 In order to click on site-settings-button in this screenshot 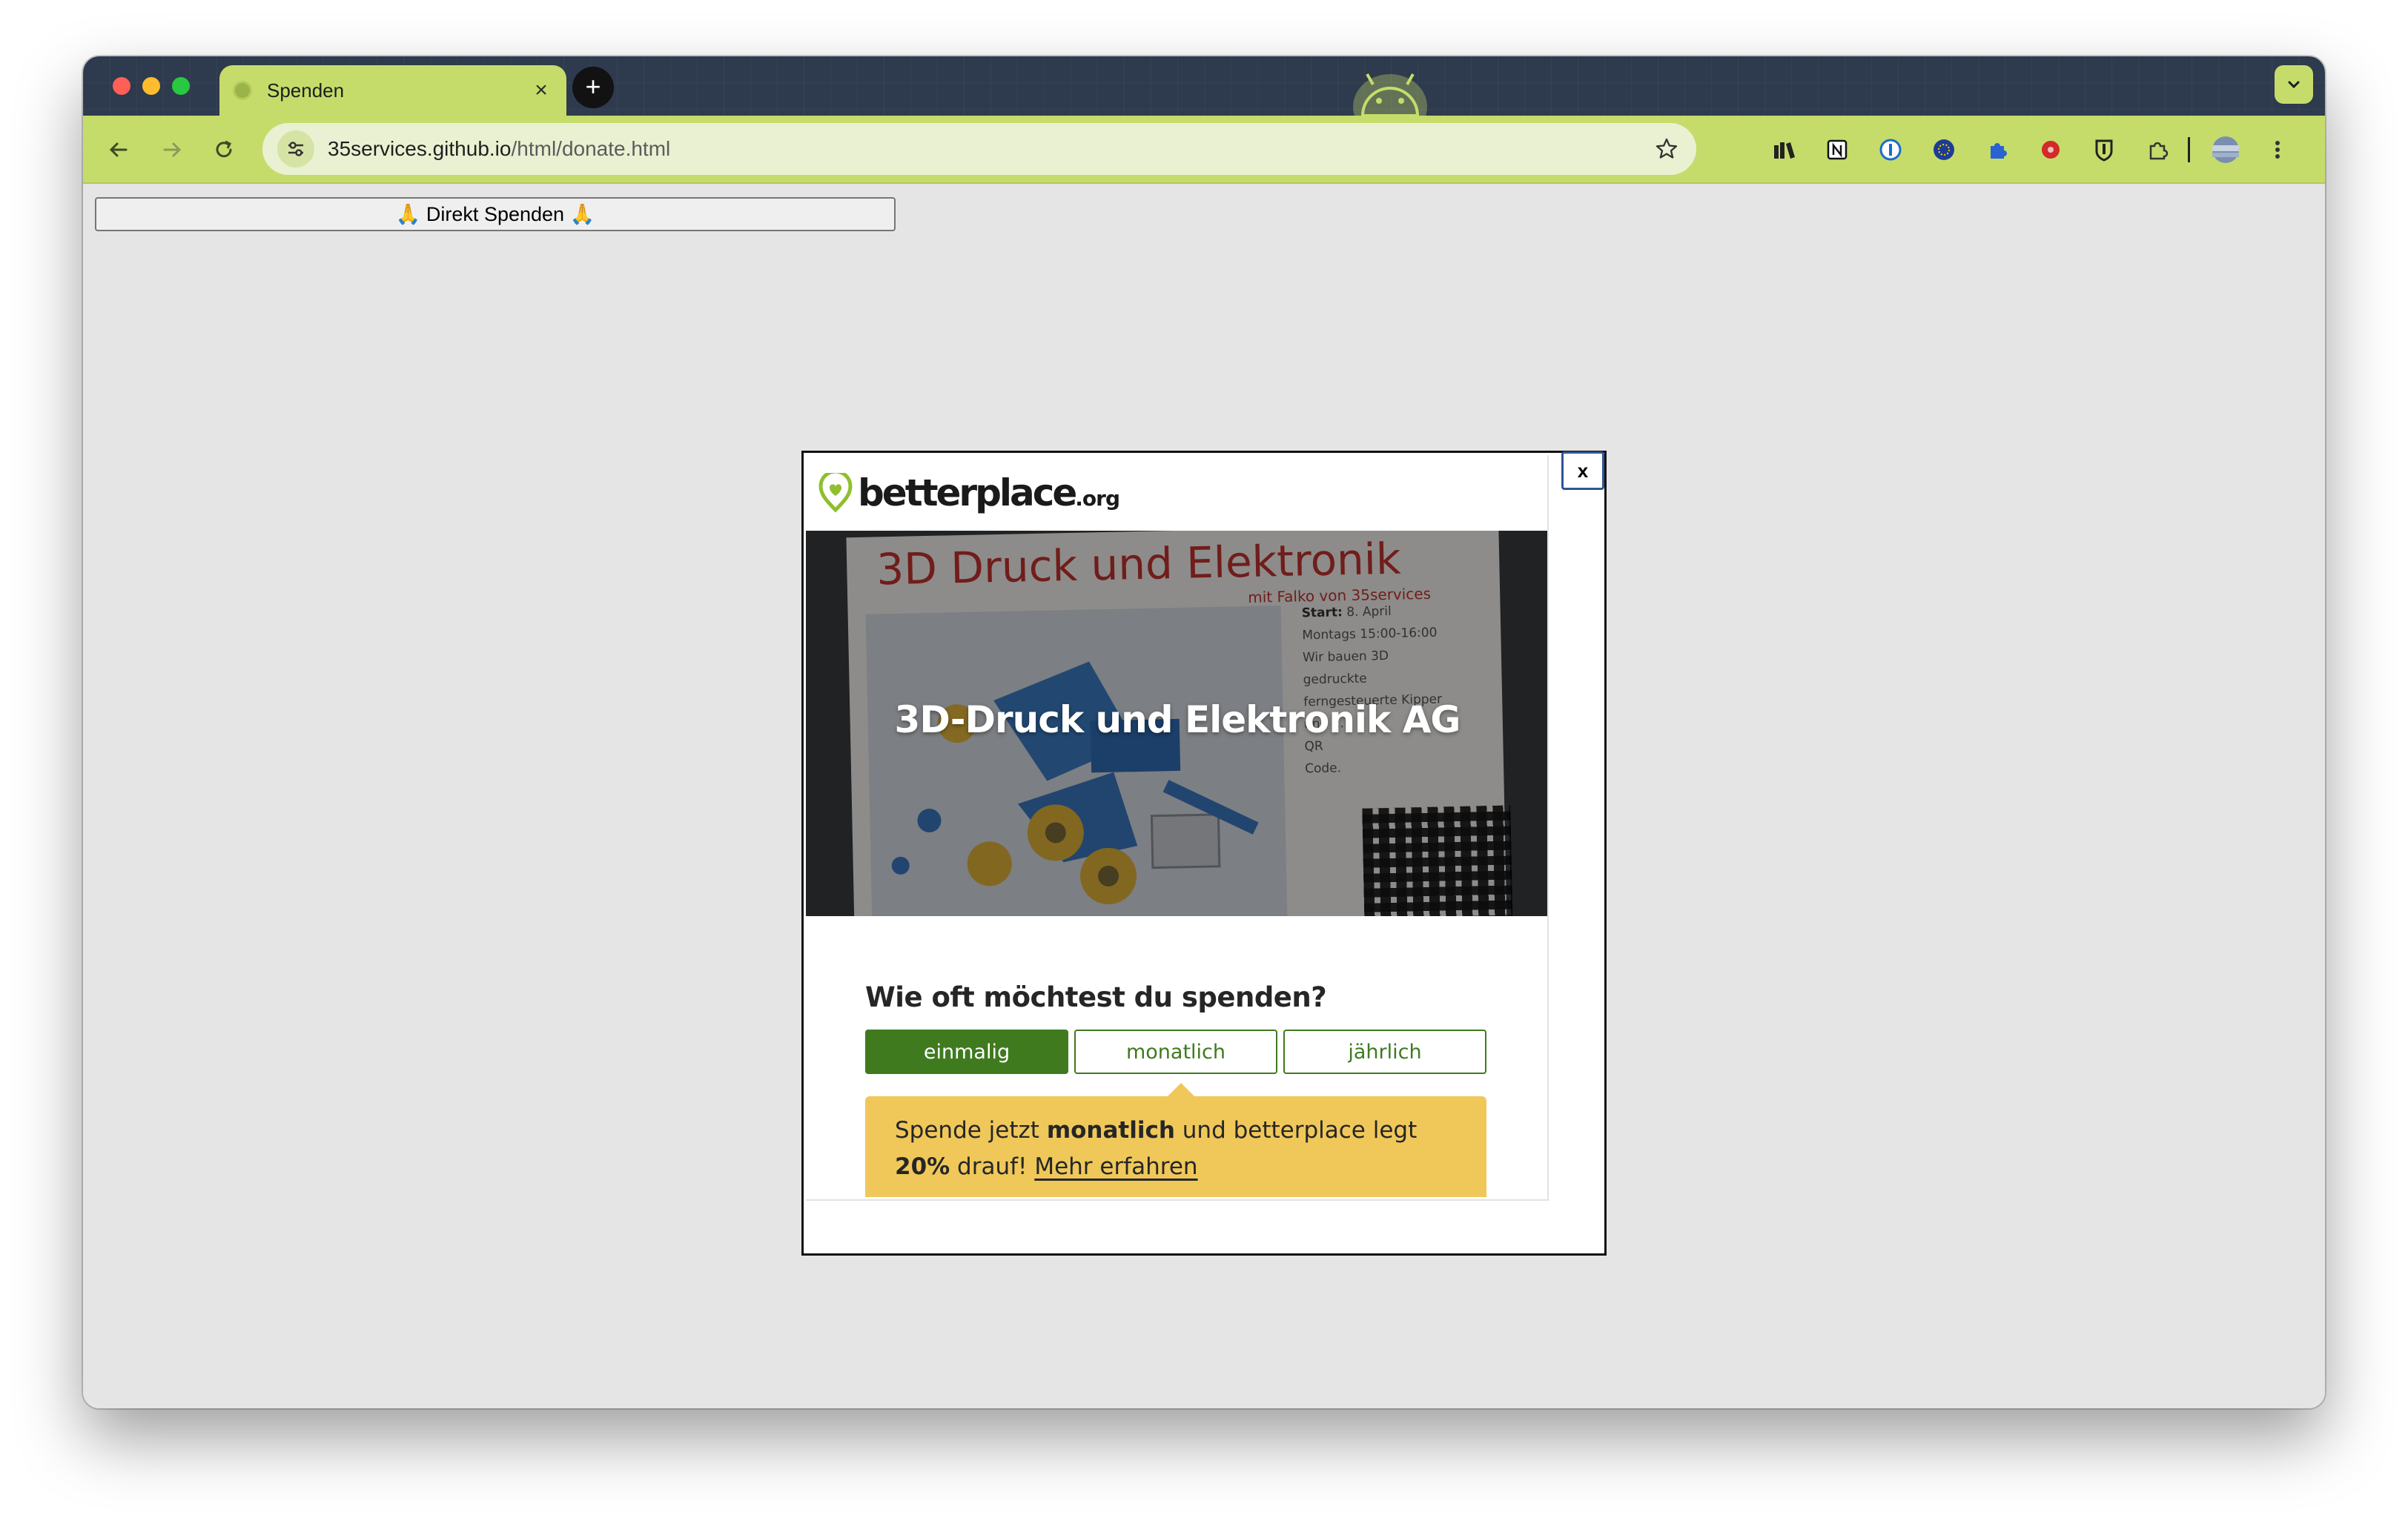, I will do `click(295, 149)`.